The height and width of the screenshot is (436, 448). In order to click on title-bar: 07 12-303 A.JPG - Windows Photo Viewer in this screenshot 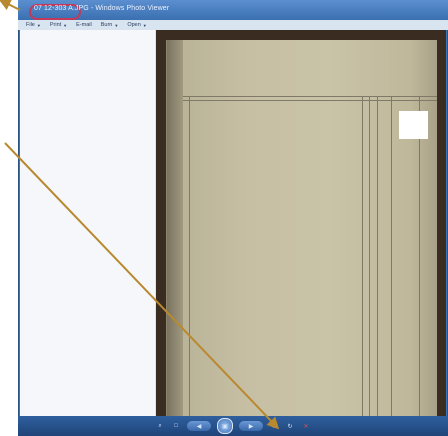, I will do `click(233, 10)`.